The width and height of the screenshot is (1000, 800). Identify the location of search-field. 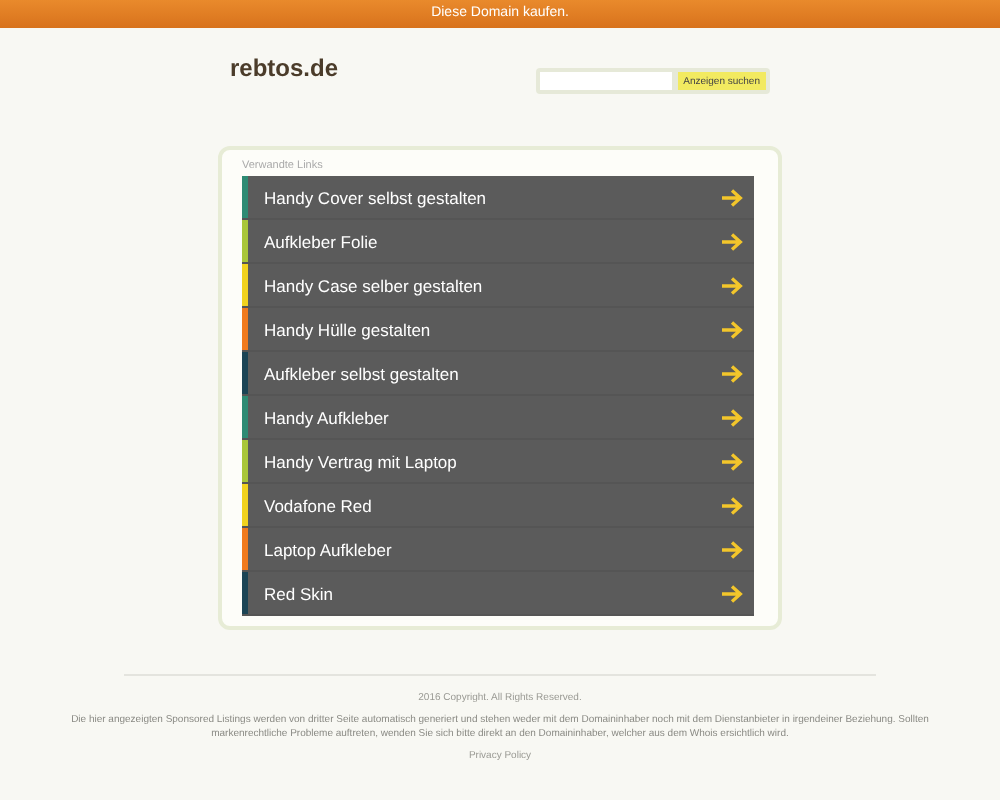
(605, 81).